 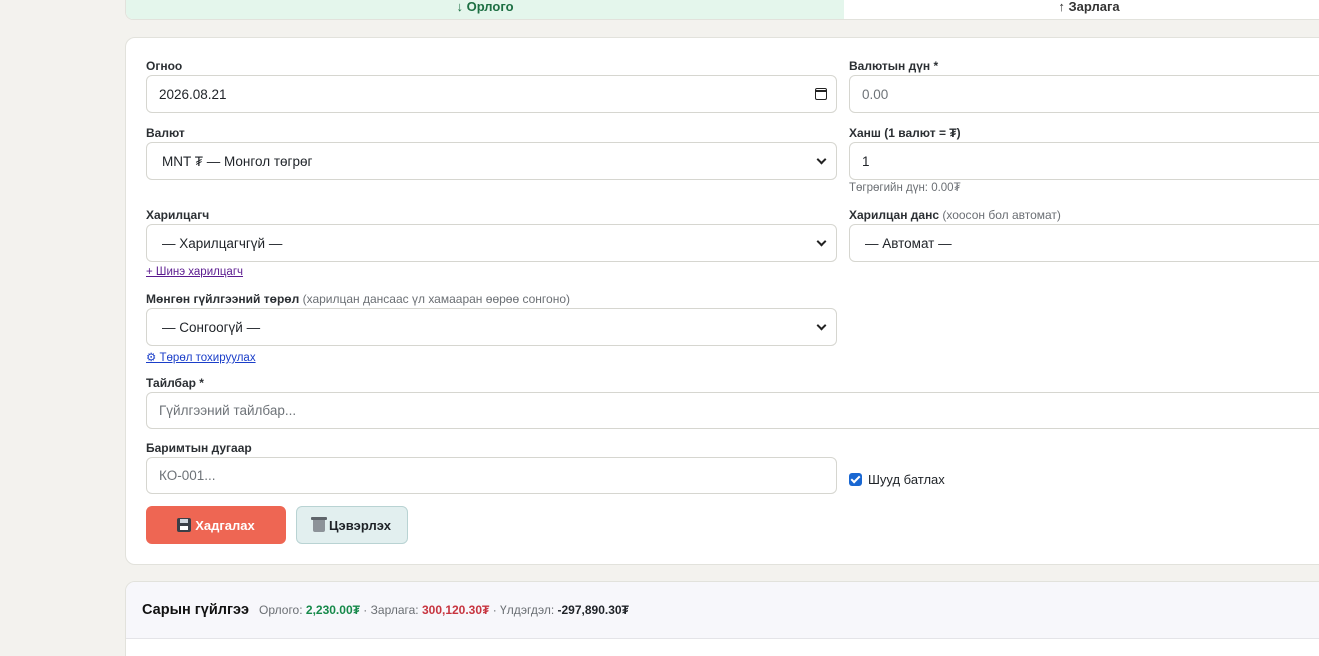 What do you see at coordinates (193, 94) in the screenshot?
I see `date-value: 2026.08.21` at bounding box center [193, 94].